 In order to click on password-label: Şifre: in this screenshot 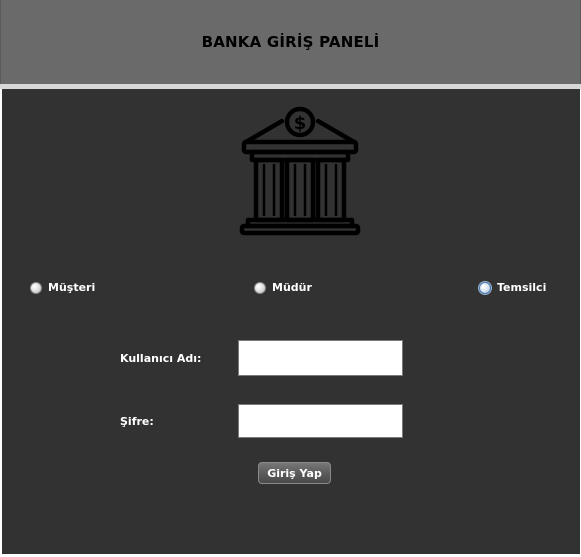, I will do `click(137, 421)`.